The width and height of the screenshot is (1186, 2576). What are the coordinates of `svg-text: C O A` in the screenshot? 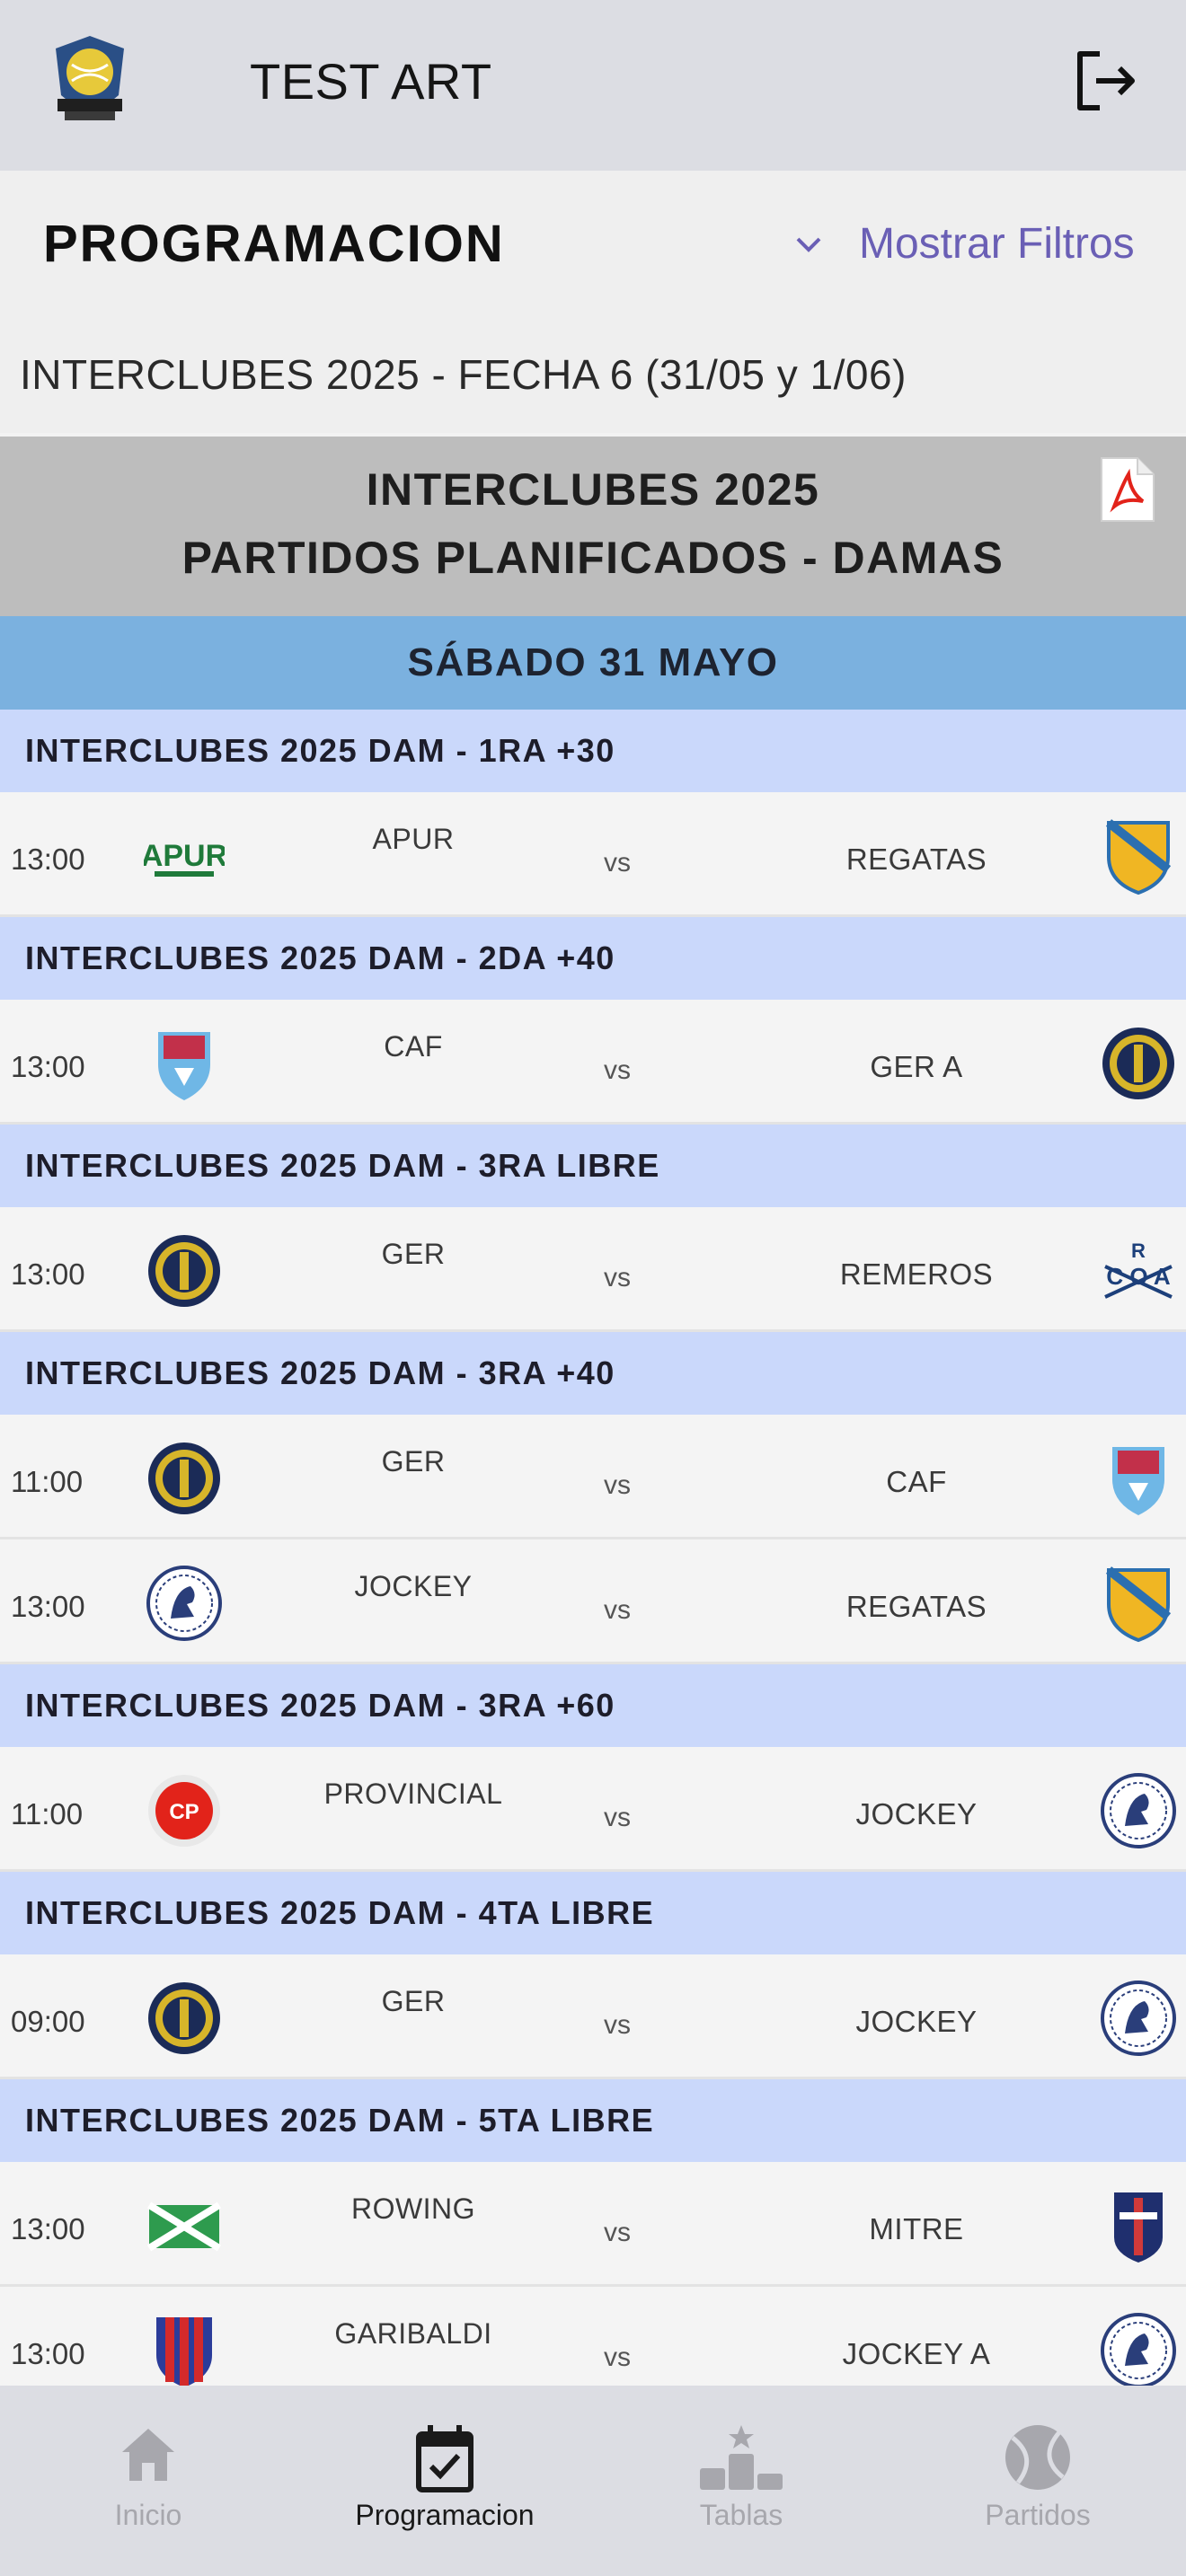 It's located at (1138, 1276).